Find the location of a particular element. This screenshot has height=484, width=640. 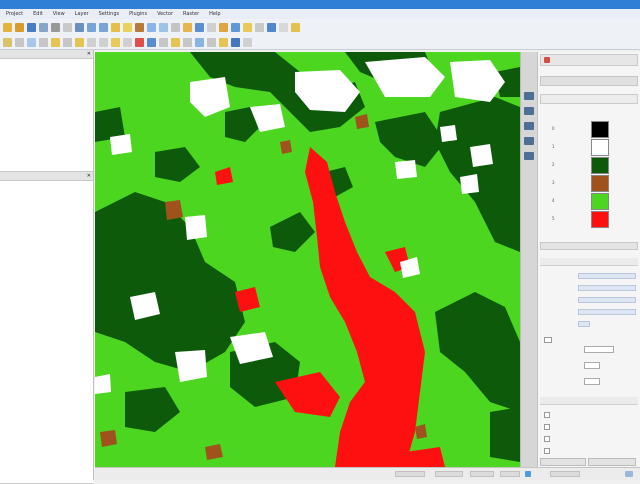

add-vector-icon is located at coordinates (163, 42).